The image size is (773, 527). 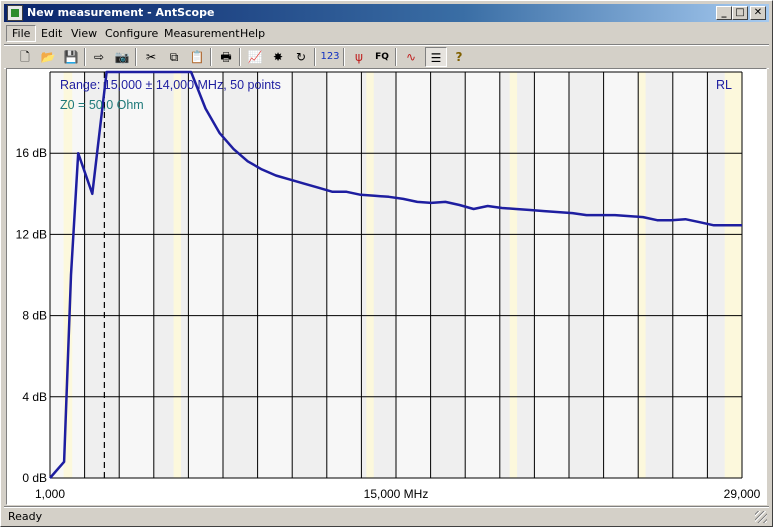 What do you see at coordinates (202, 33) in the screenshot?
I see `menu-measurement: Measurement` at bounding box center [202, 33].